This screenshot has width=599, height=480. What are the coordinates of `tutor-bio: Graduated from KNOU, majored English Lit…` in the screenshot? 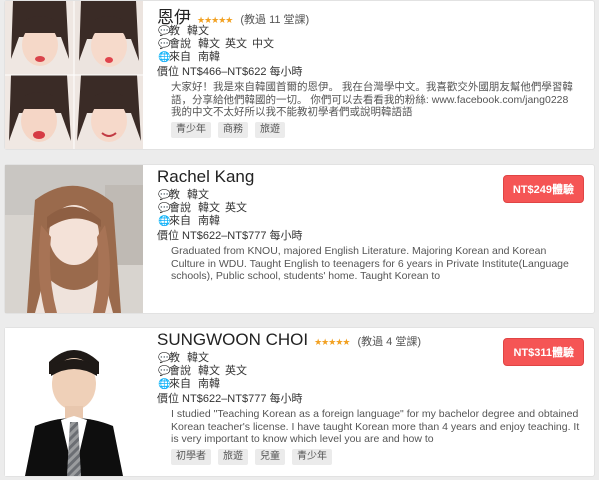 It's located at (370, 263).